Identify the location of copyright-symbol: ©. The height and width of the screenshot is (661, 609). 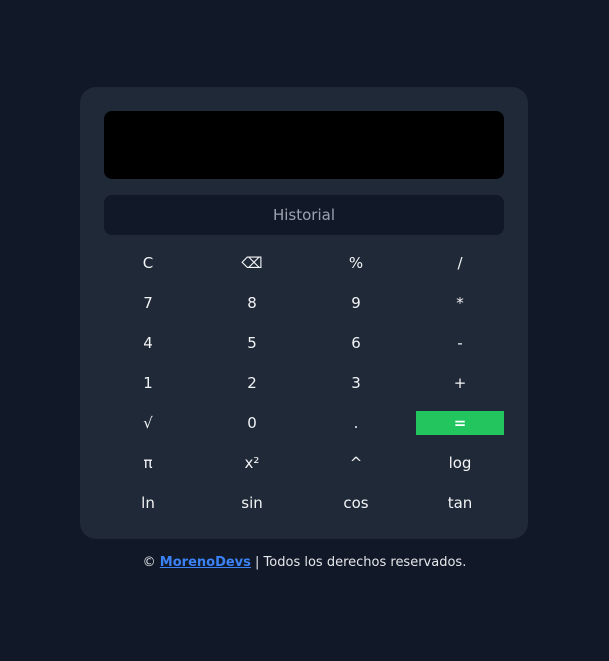
(149, 562).